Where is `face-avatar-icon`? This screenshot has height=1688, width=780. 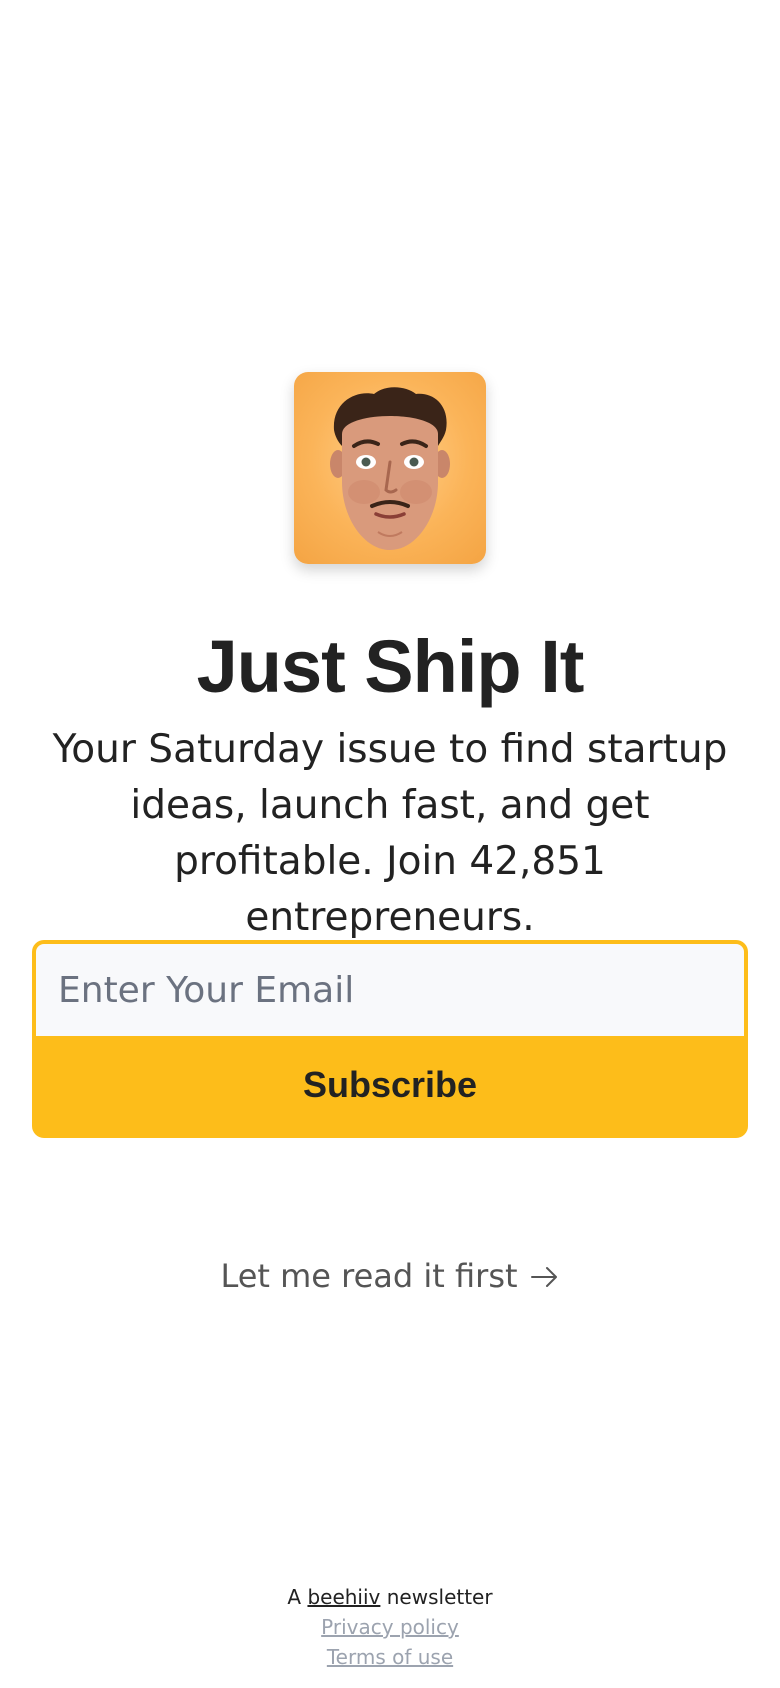
face-avatar-icon is located at coordinates (390, 468).